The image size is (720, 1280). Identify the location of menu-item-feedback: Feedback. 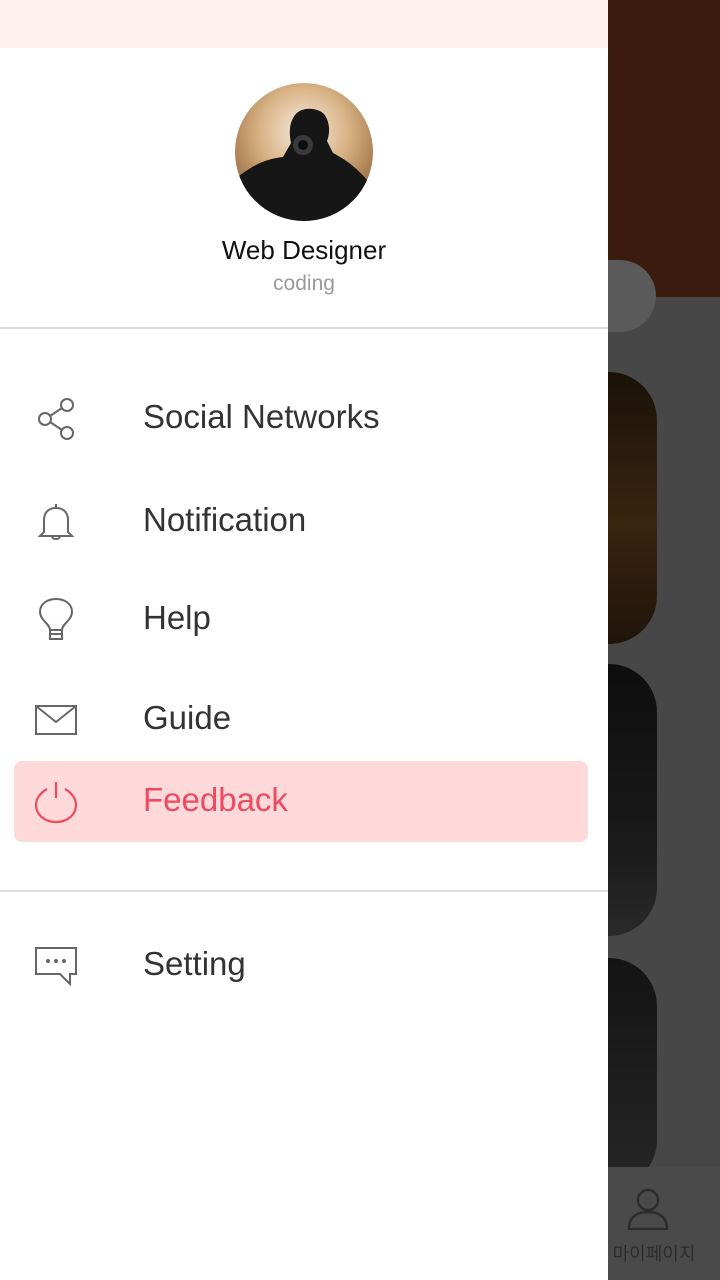
(301, 801).